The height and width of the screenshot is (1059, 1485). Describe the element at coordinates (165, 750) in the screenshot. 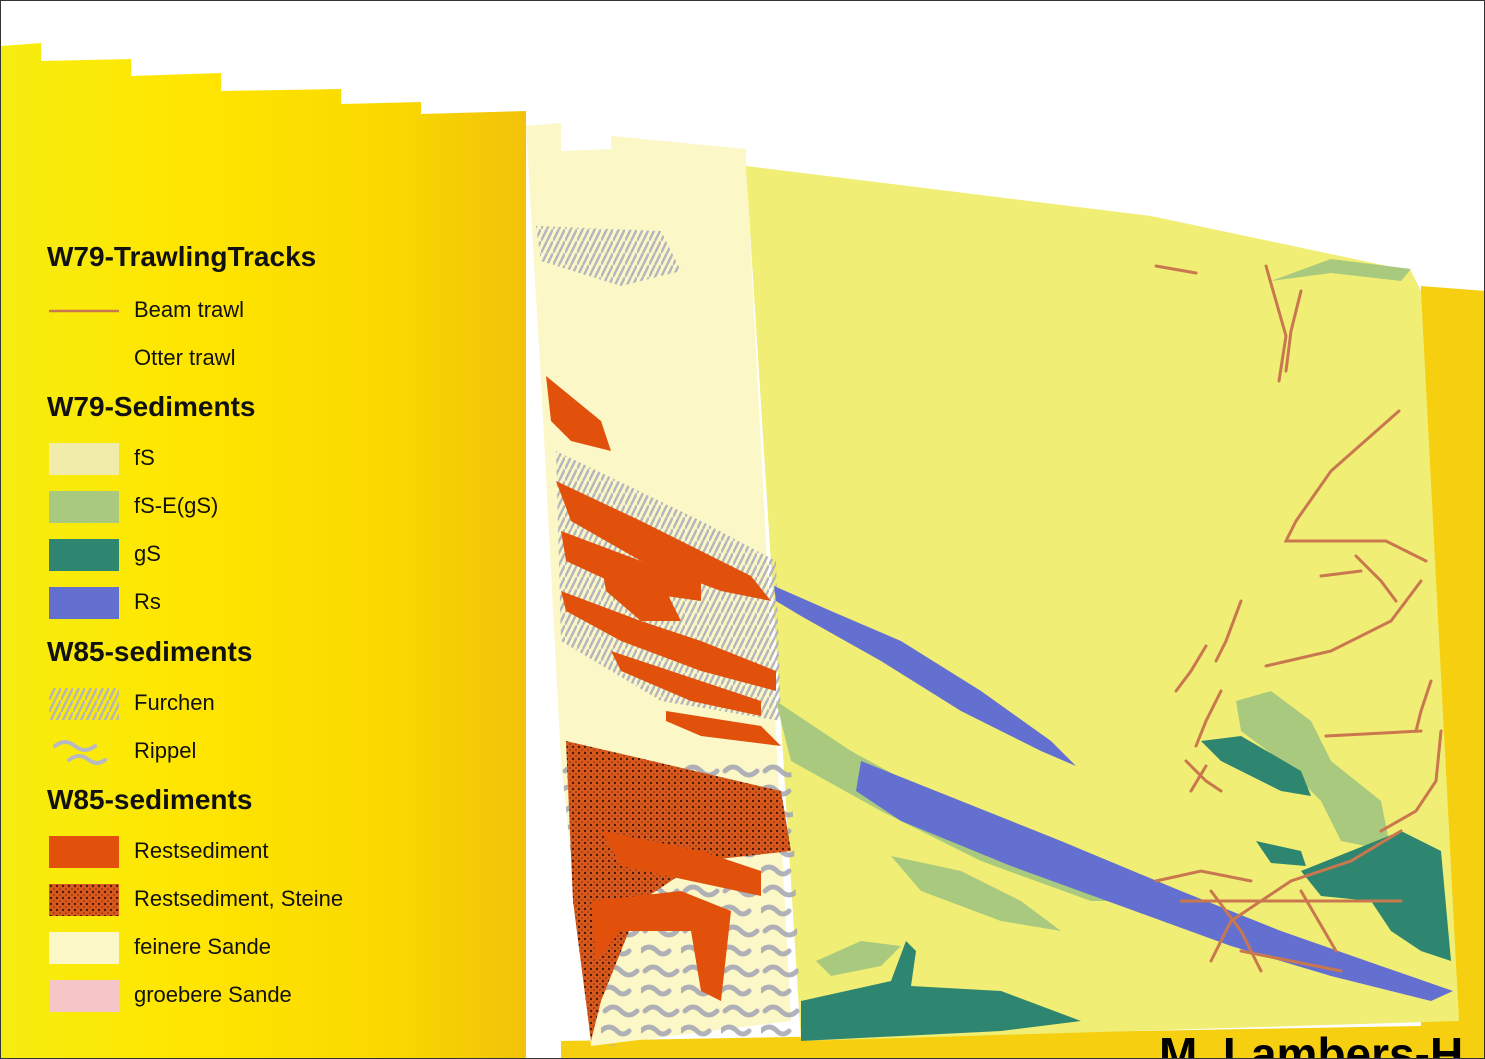

I see `legend-label-rippel: Rippel` at that location.